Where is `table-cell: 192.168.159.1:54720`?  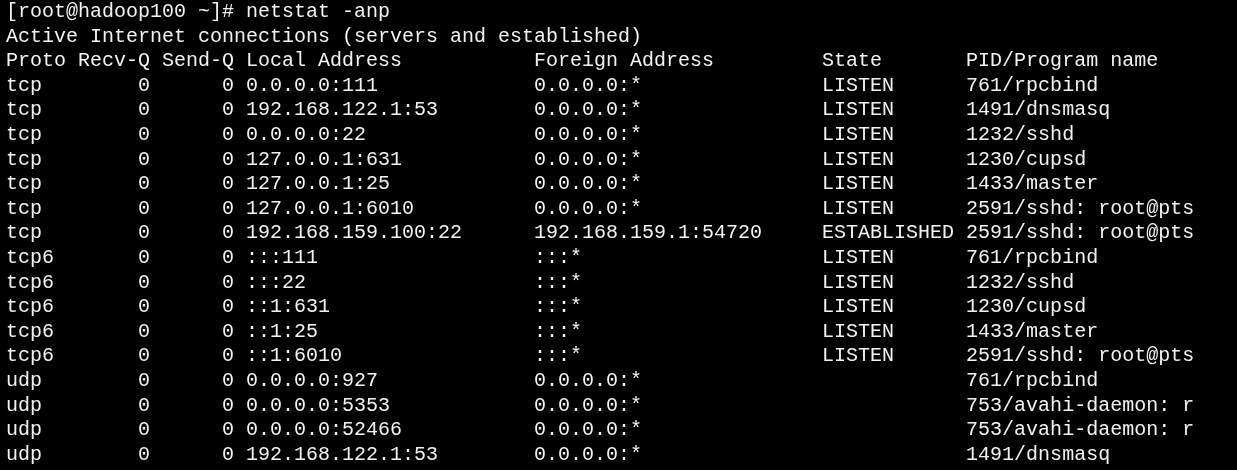
table-cell: 192.168.159.1:54720 is located at coordinates (648, 233).